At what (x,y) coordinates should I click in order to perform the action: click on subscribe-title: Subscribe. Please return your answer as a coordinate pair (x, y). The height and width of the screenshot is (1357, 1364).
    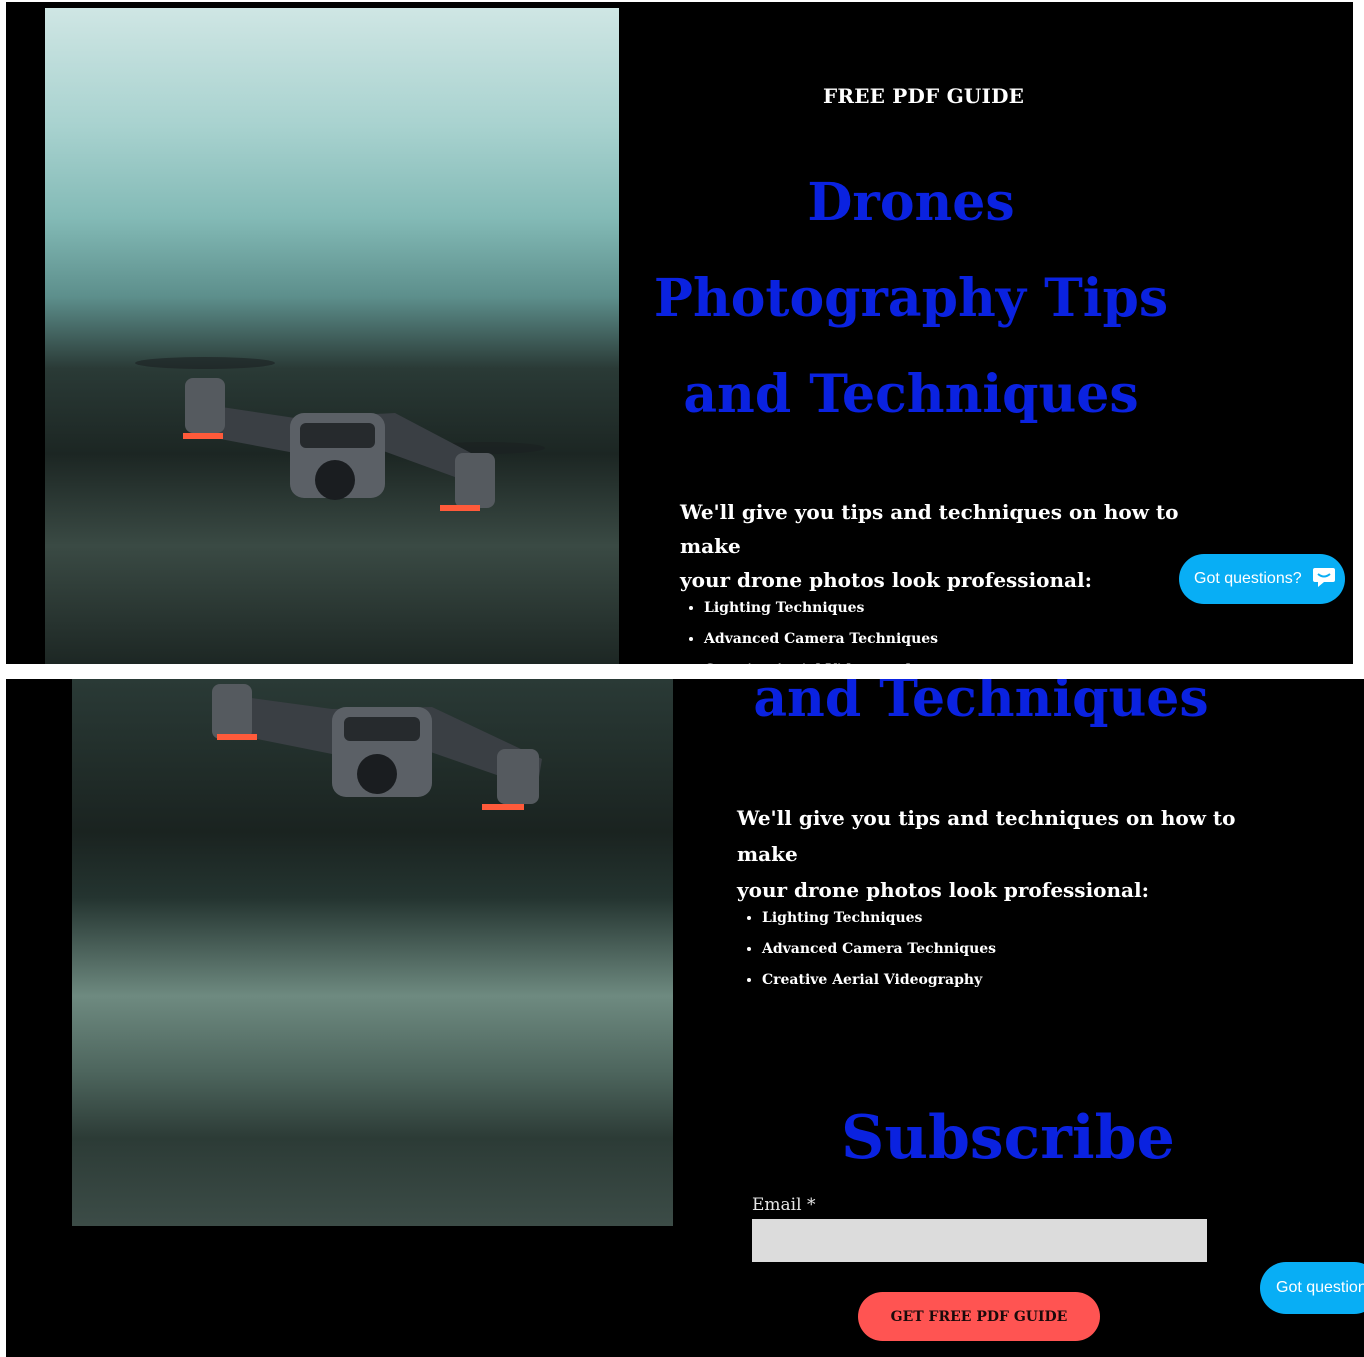
    Looking at the image, I should click on (1008, 1138).